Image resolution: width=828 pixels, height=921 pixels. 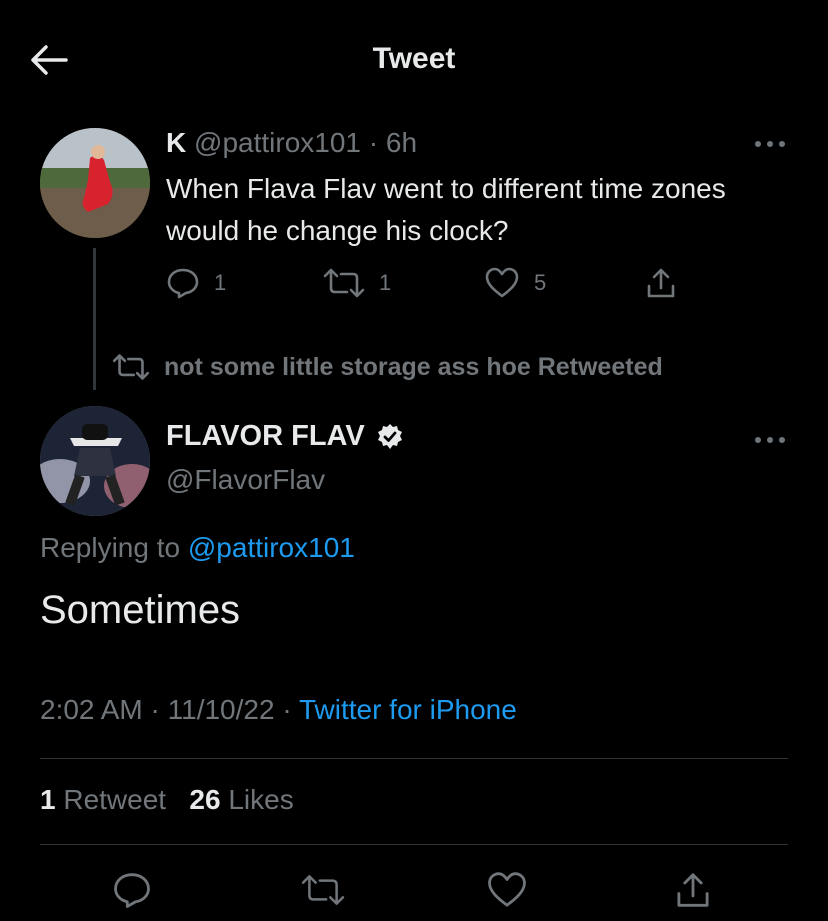 I want to click on tweet-date: 11/10/22, so click(x=221, y=709).